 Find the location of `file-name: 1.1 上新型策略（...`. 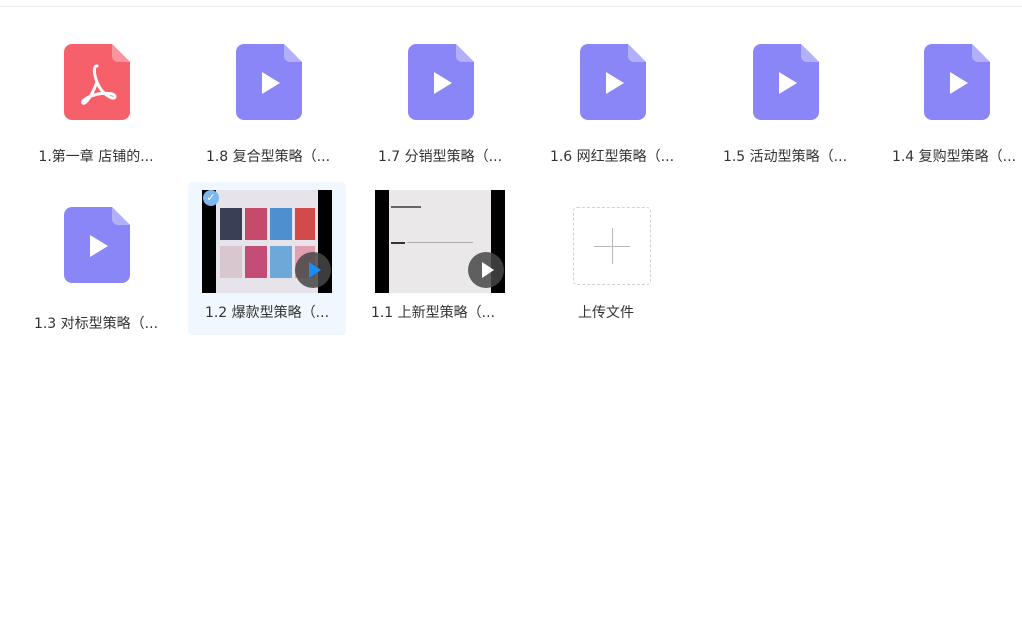

file-name: 1.1 上新型策略（... is located at coordinates (433, 313).